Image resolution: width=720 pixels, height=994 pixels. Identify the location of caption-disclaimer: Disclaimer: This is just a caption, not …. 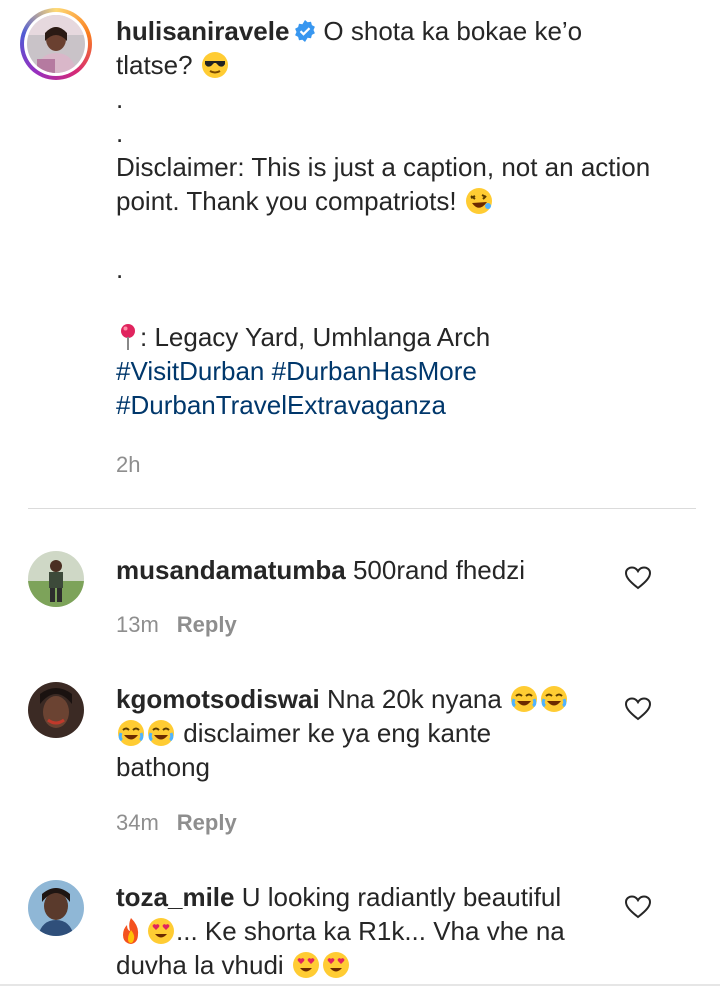
(383, 184).